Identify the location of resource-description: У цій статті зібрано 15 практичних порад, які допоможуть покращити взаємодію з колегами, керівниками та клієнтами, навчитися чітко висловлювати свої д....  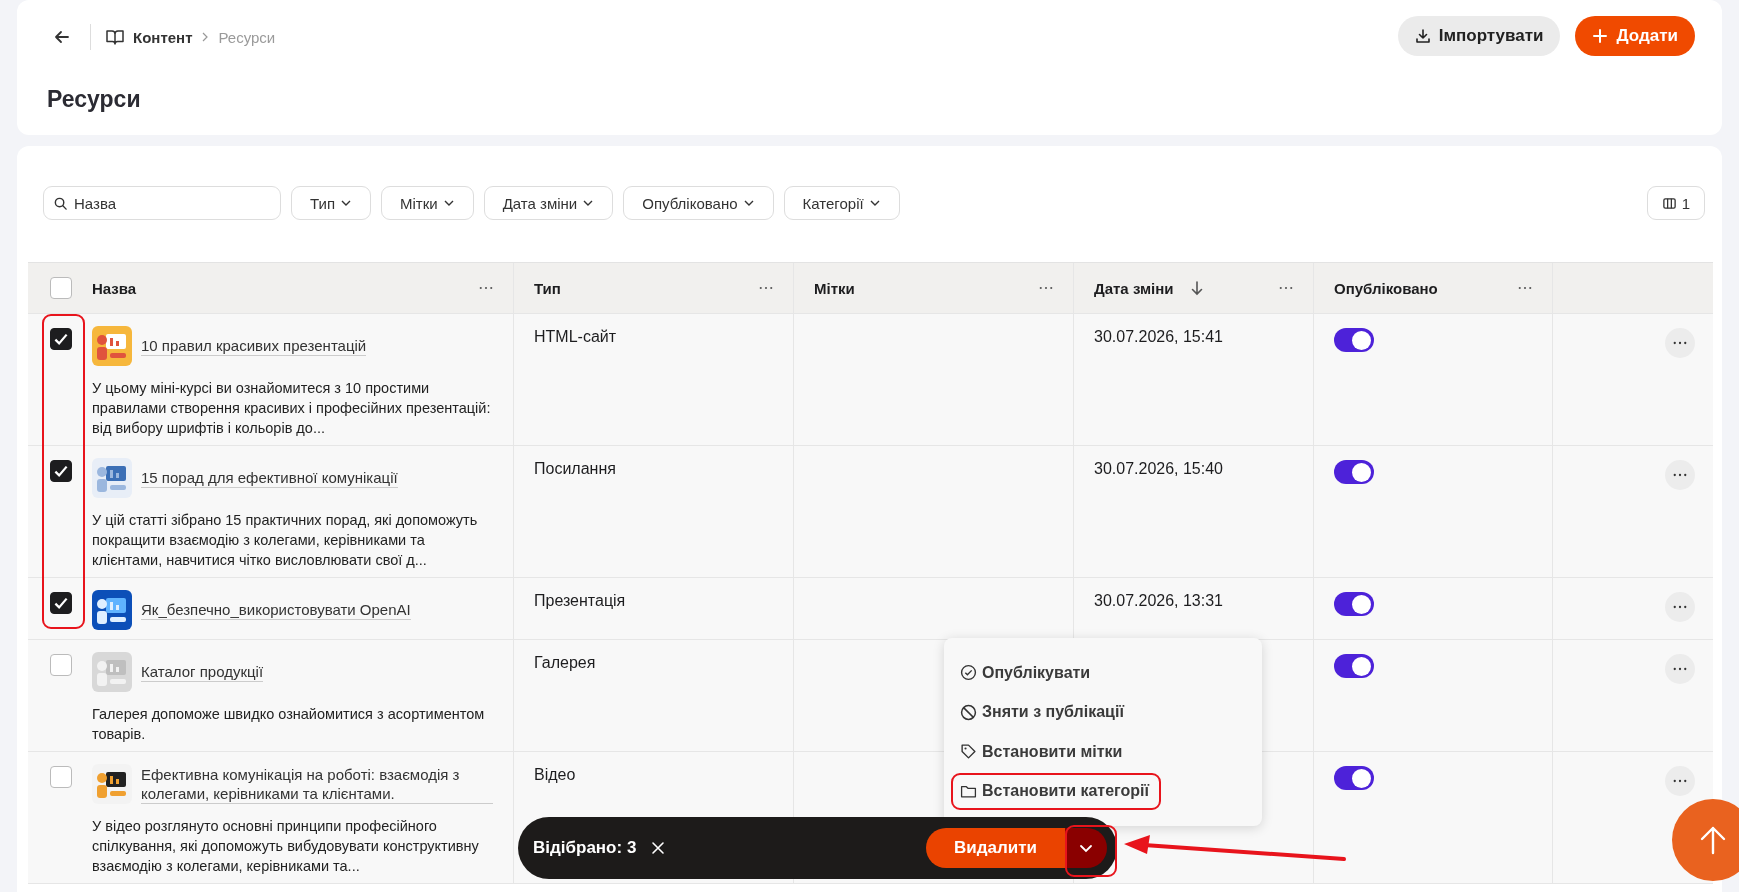
(285, 540).